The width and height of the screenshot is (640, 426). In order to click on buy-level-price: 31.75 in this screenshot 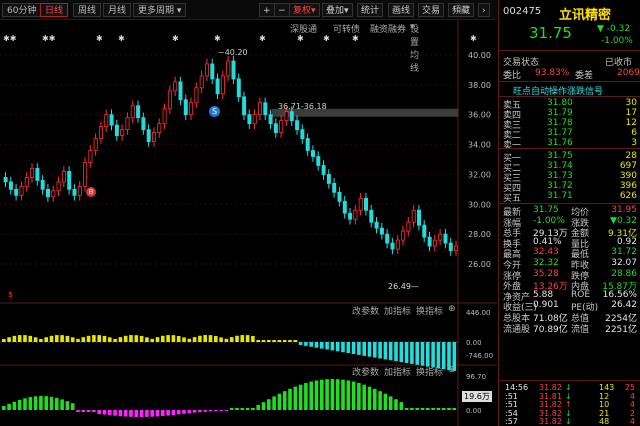, I will do `click(560, 156)`.